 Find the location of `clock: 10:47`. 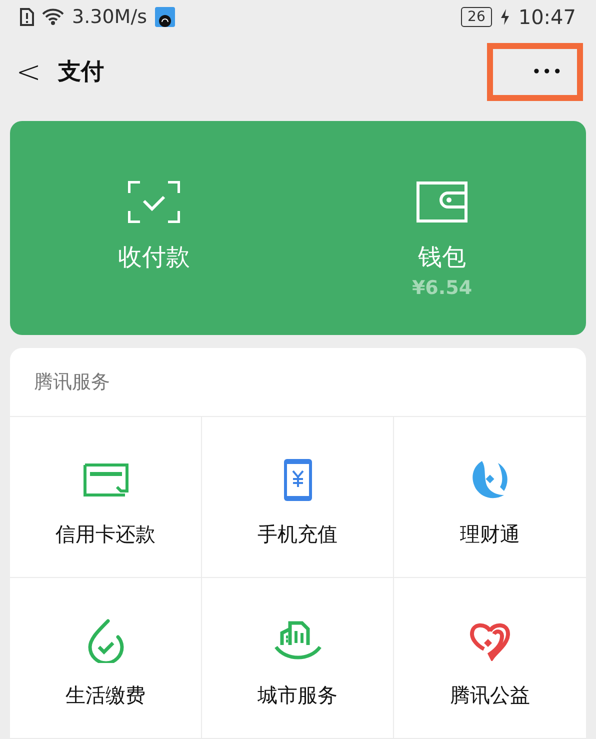

clock: 10:47 is located at coordinates (547, 17).